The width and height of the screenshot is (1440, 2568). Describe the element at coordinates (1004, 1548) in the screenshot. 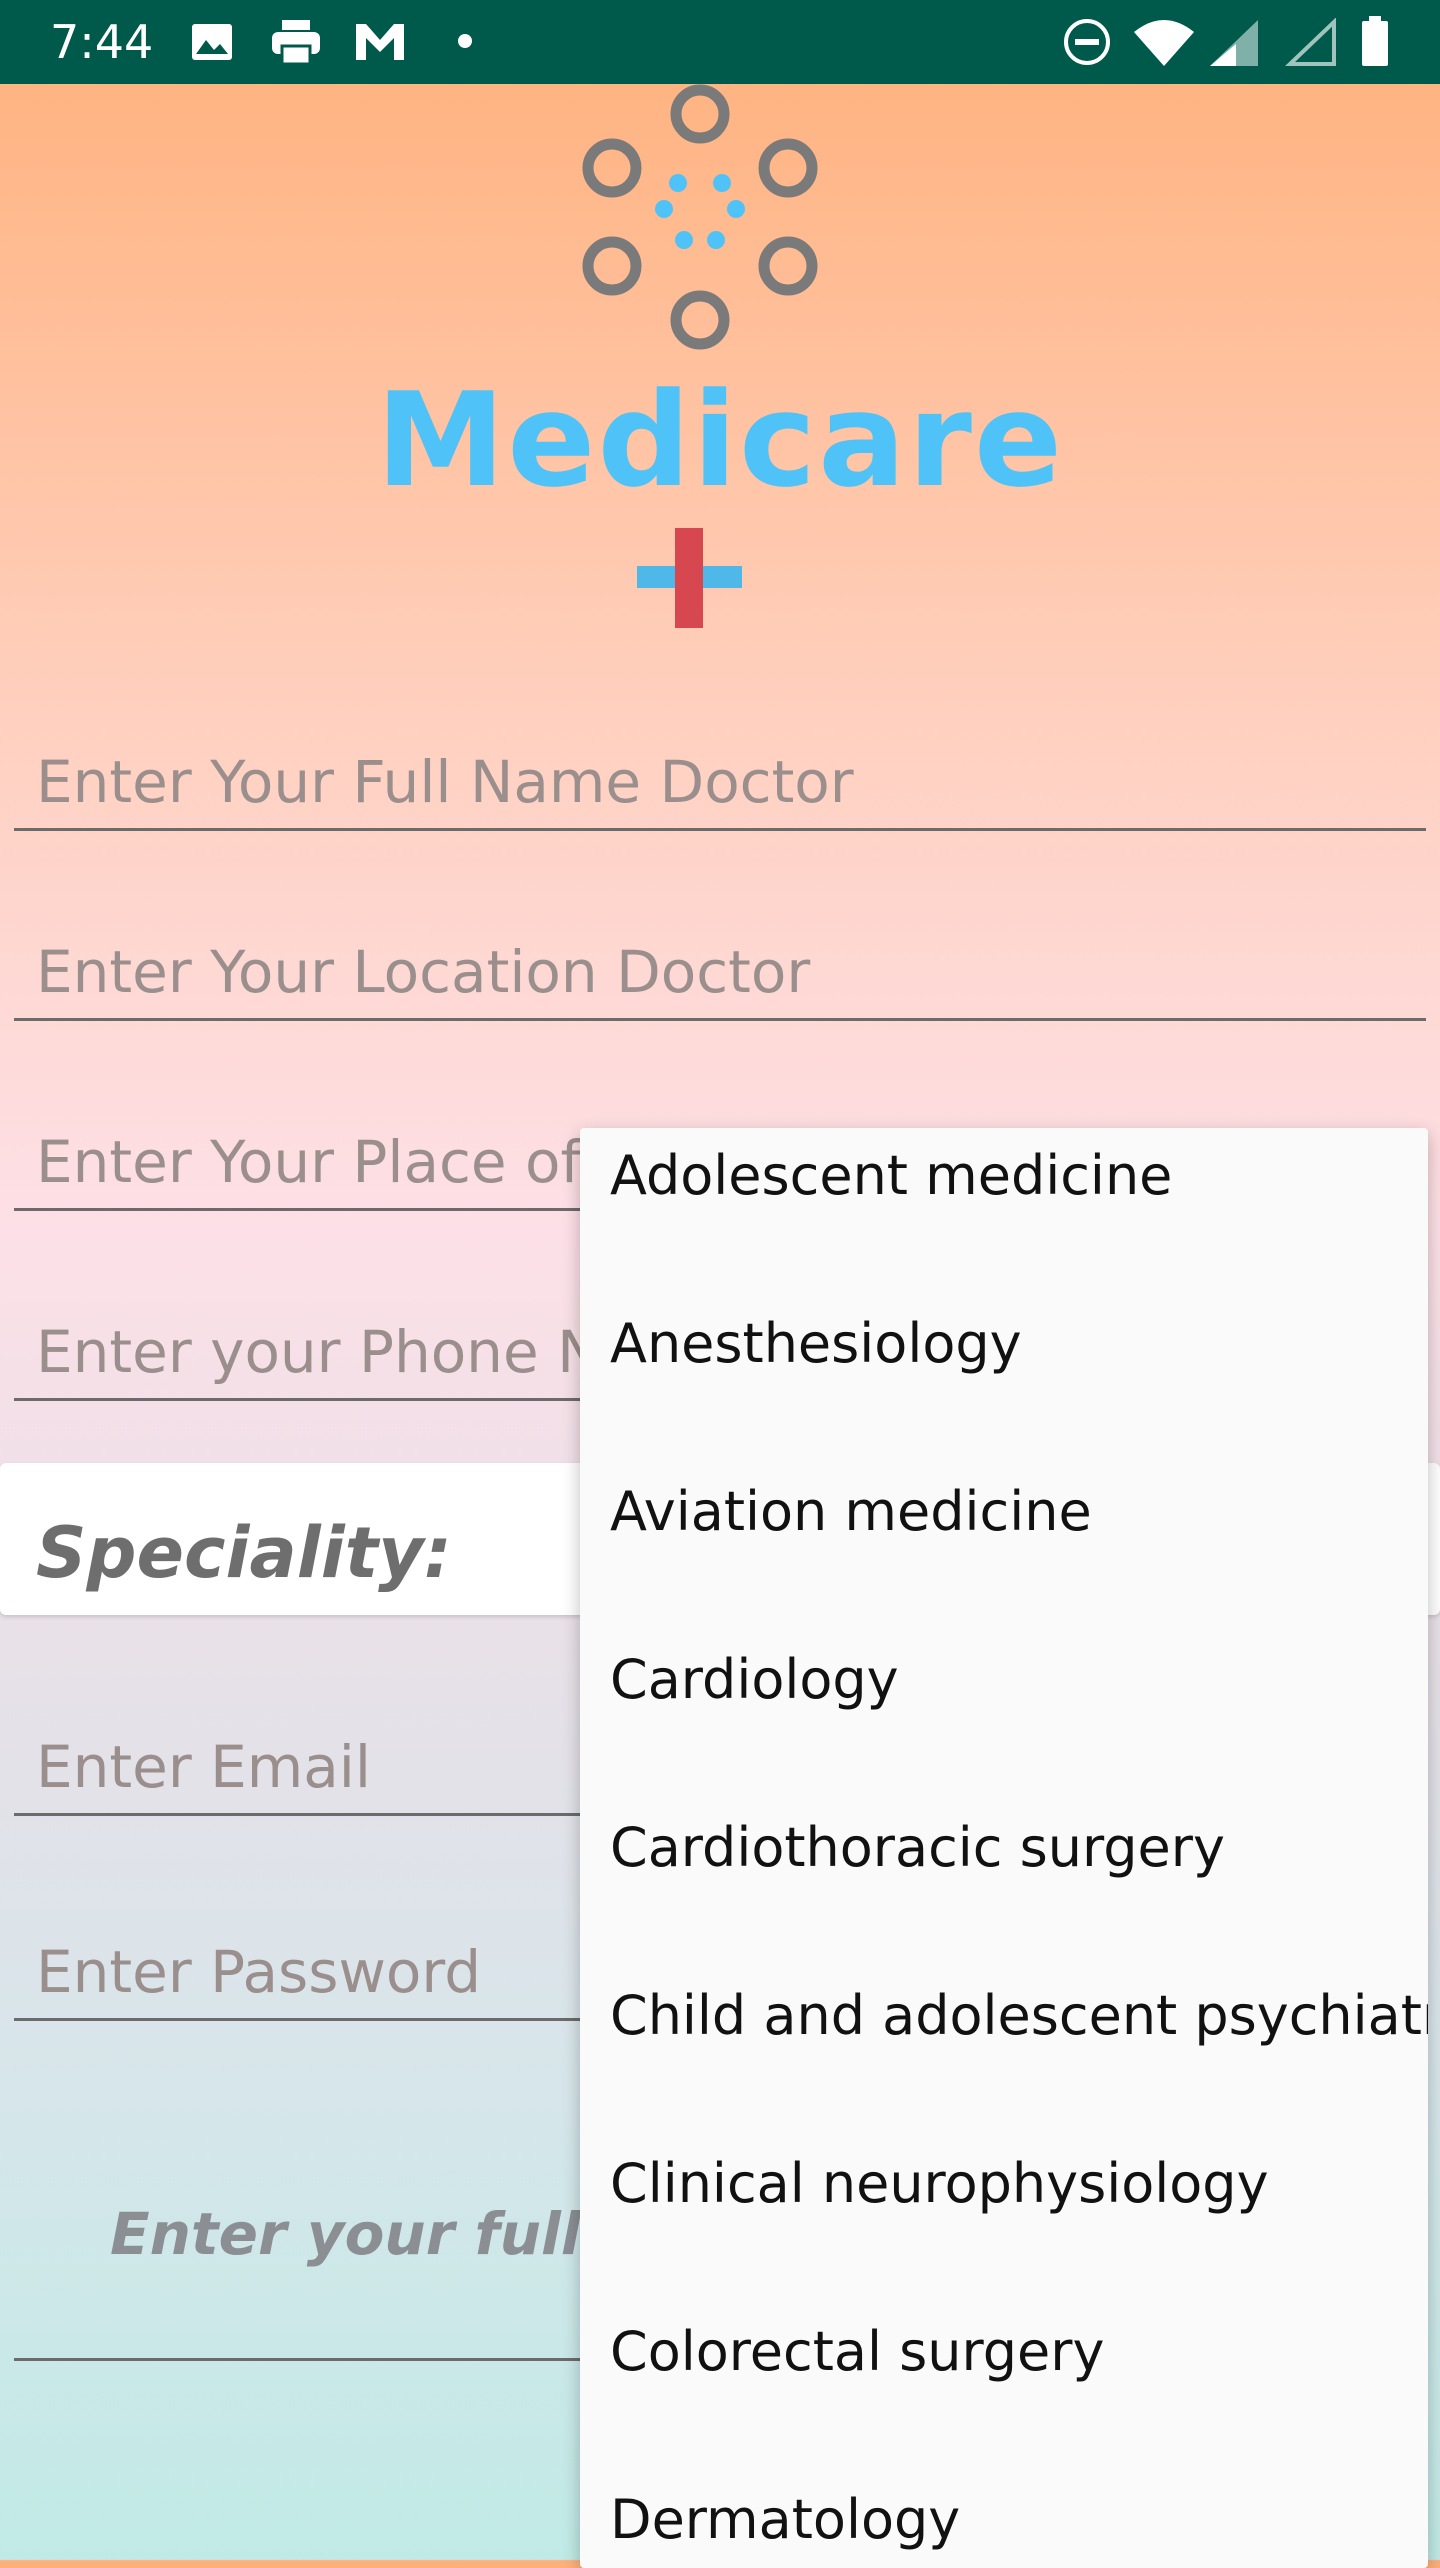

I see `speciality-option: Aviation medicine` at that location.